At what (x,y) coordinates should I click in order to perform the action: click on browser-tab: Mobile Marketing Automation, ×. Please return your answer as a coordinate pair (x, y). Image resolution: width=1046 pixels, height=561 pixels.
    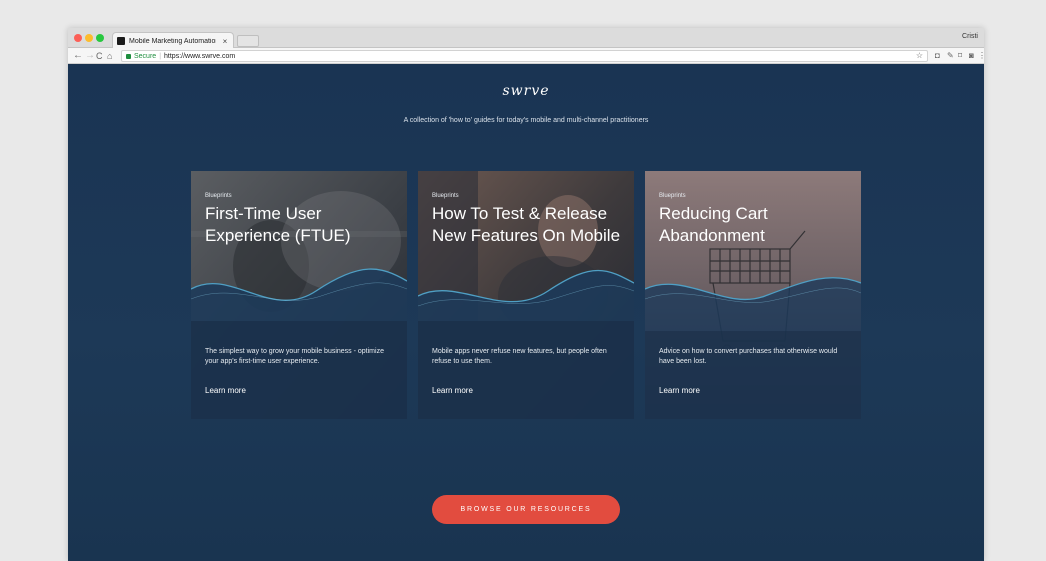
    Looking at the image, I should click on (173, 40).